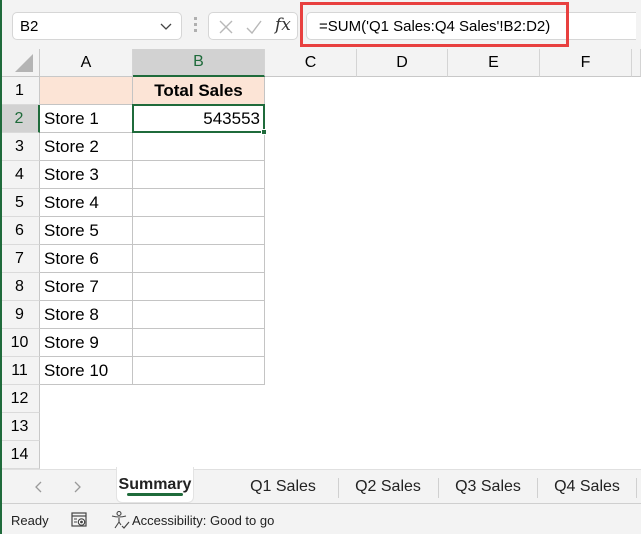 The width and height of the screenshot is (641, 534). I want to click on insert-function-button: fx, so click(283, 25).